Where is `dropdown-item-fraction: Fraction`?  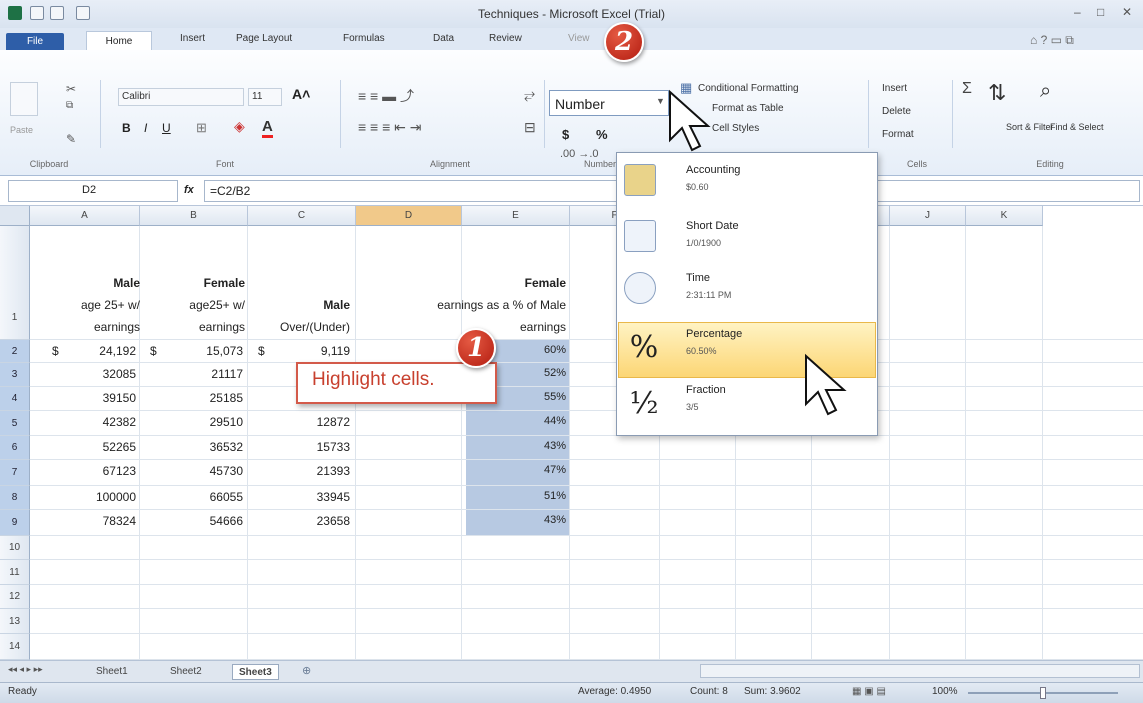 dropdown-item-fraction: Fraction is located at coordinates (706, 390).